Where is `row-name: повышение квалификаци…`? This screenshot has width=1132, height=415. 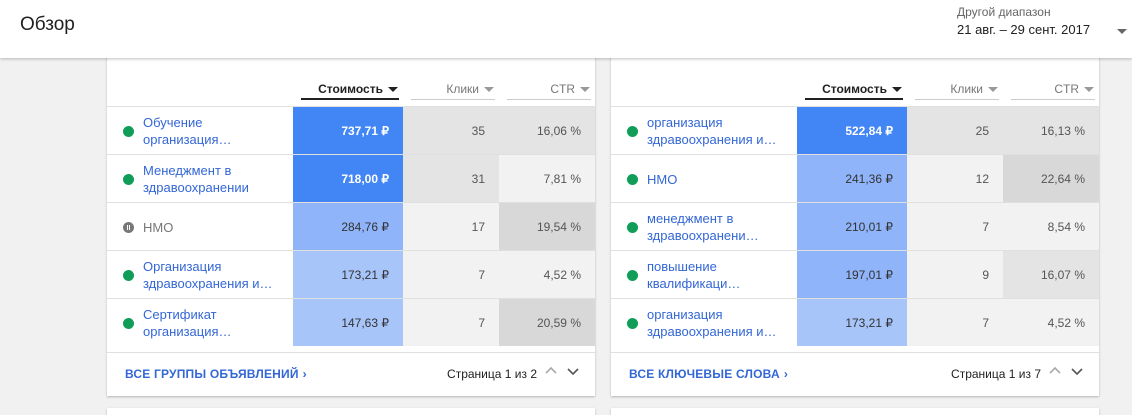
row-name: повышение квалификаци… is located at coordinates (712, 275).